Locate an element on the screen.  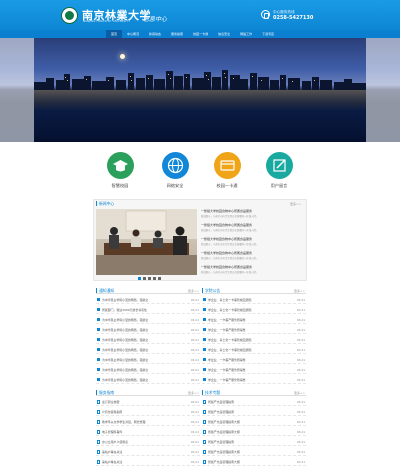
banner-next-area is located at coordinates (383, 90).